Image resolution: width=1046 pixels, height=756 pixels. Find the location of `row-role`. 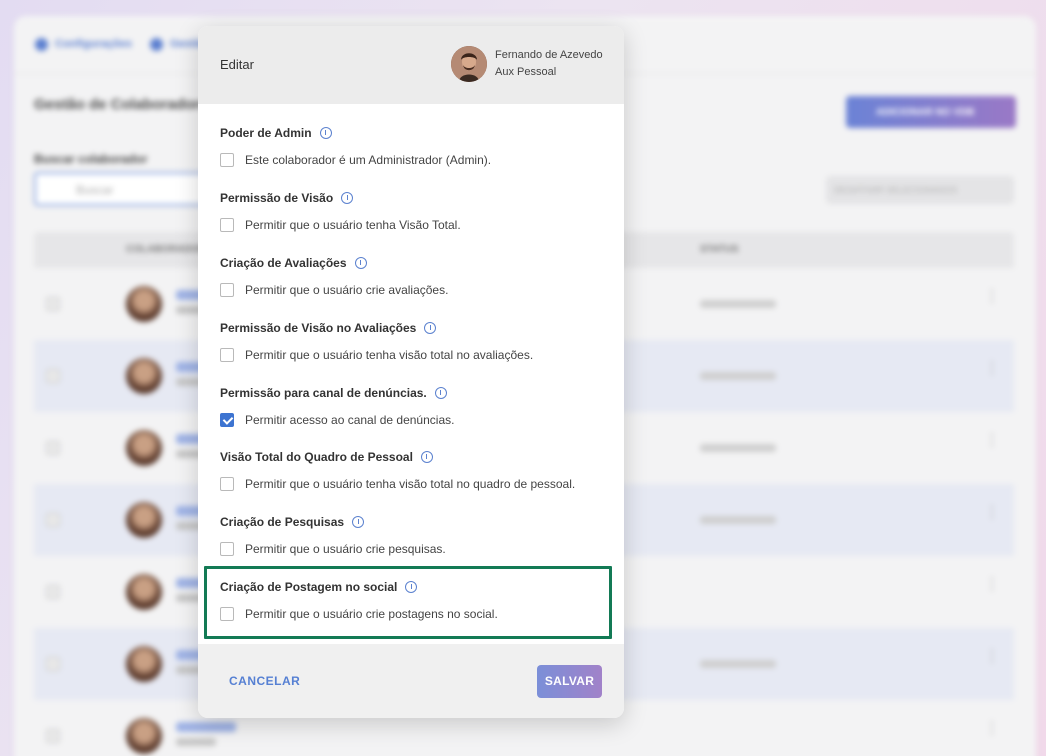

row-role is located at coordinates (196, 742).